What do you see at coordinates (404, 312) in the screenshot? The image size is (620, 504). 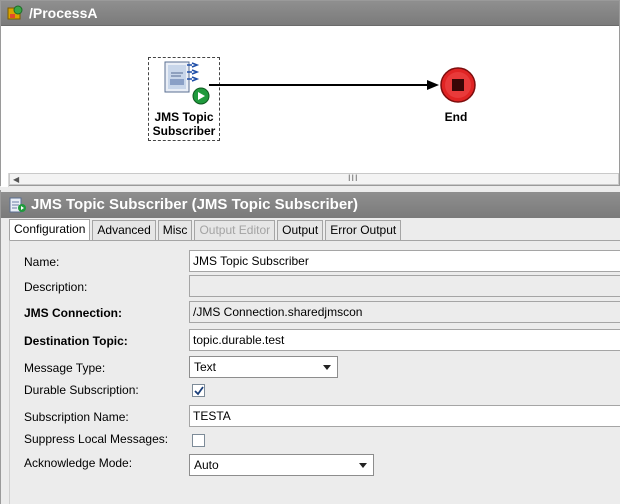 I see `jms-connection-field: /JMS Connection.sharedjmscon` at bounding box center [404, 312].